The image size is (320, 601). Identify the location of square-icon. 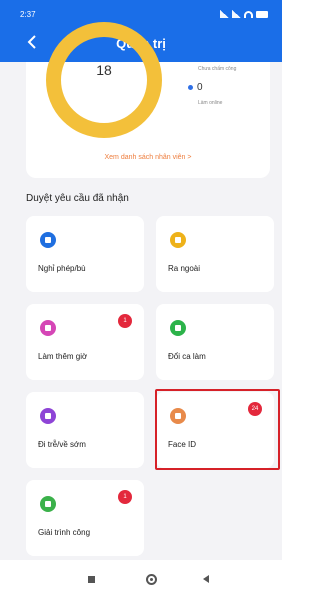
(91, 579).